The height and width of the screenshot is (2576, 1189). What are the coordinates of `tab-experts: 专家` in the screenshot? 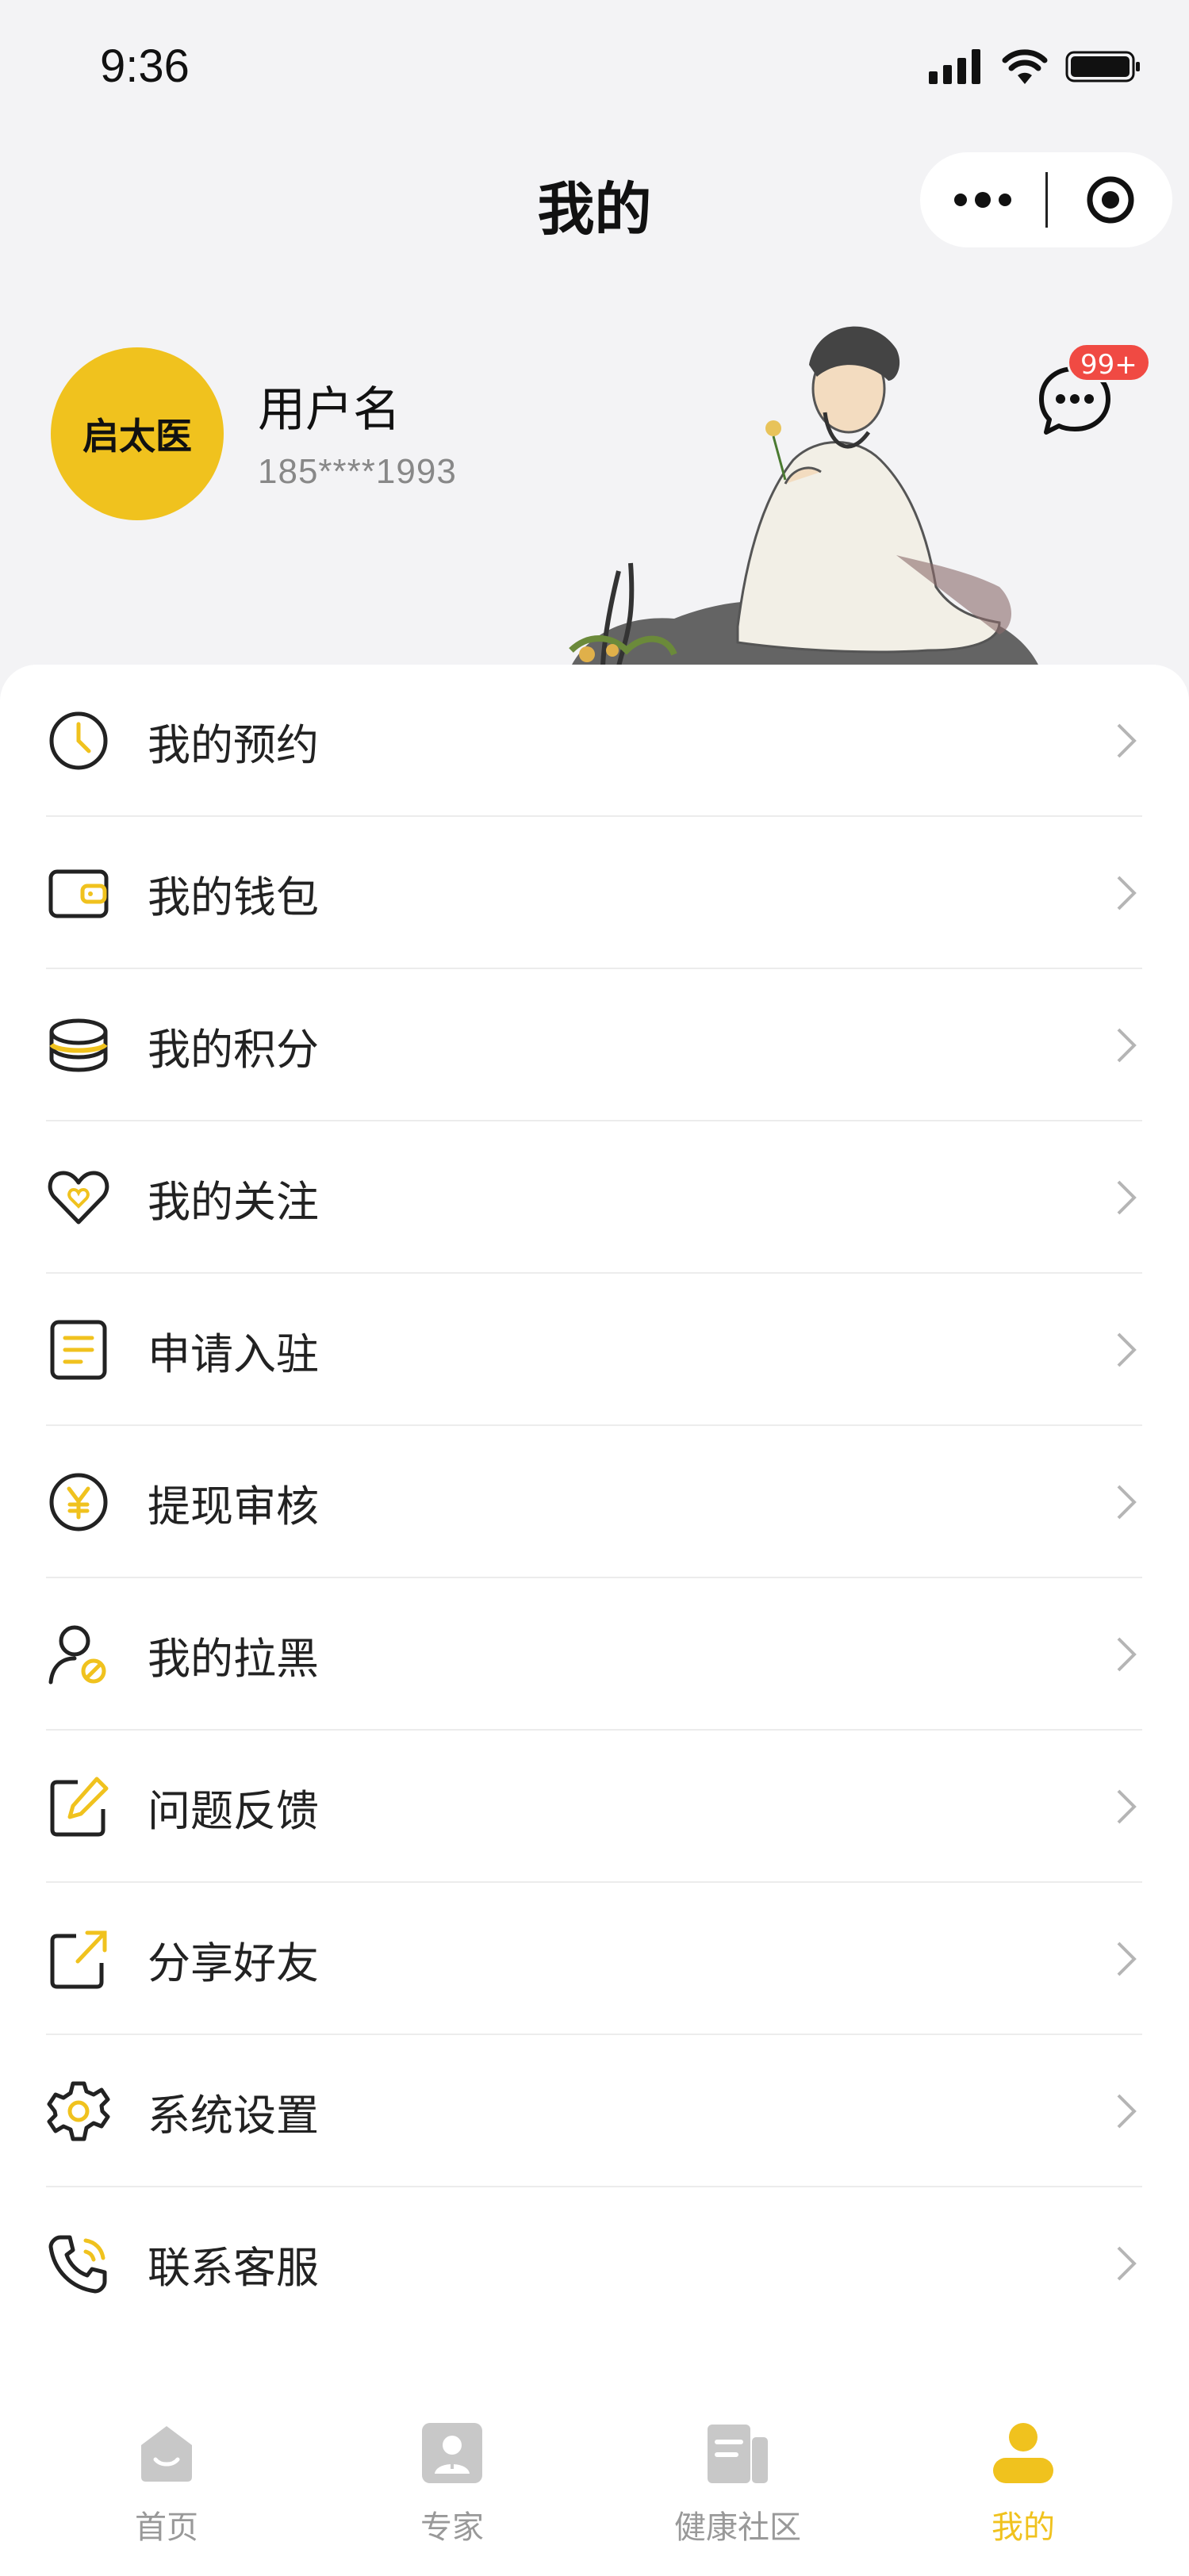 It's located at (452, 2492).